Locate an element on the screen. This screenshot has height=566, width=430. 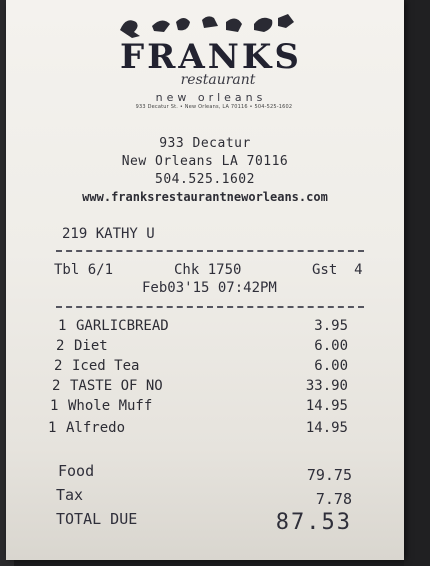
tax-label: Tax is located at coordinates (70, 495).